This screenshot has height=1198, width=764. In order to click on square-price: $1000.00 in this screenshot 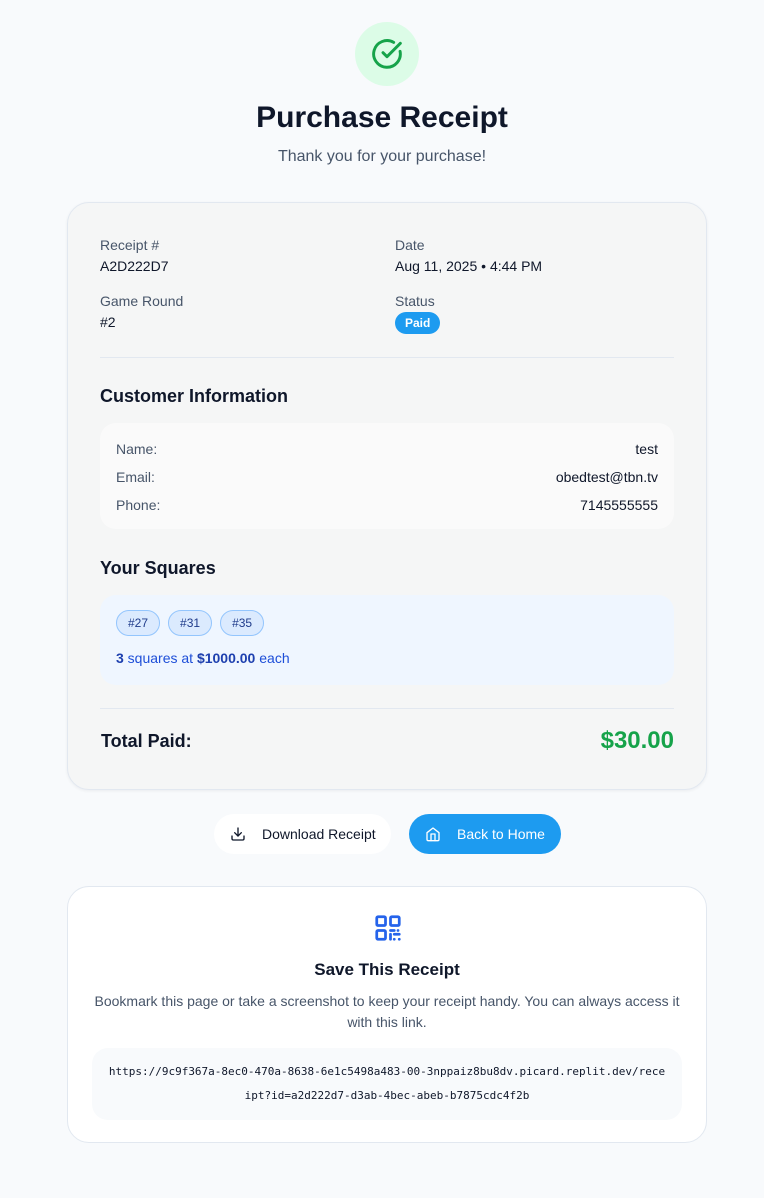, I will do `click(226, 658)`.